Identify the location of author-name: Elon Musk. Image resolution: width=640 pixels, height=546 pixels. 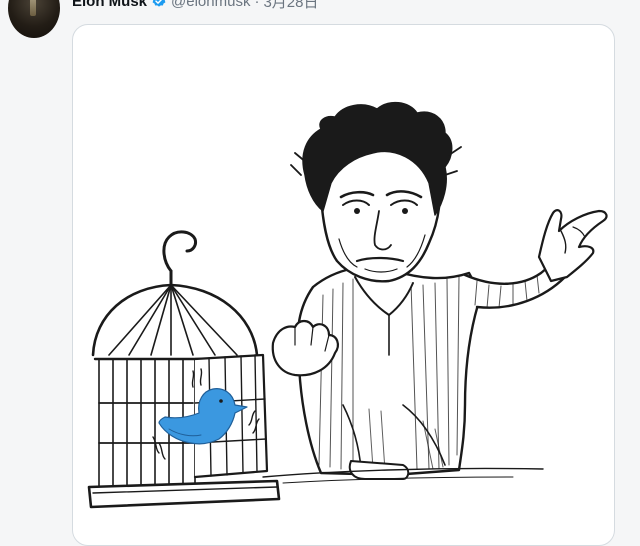
(109, 5).